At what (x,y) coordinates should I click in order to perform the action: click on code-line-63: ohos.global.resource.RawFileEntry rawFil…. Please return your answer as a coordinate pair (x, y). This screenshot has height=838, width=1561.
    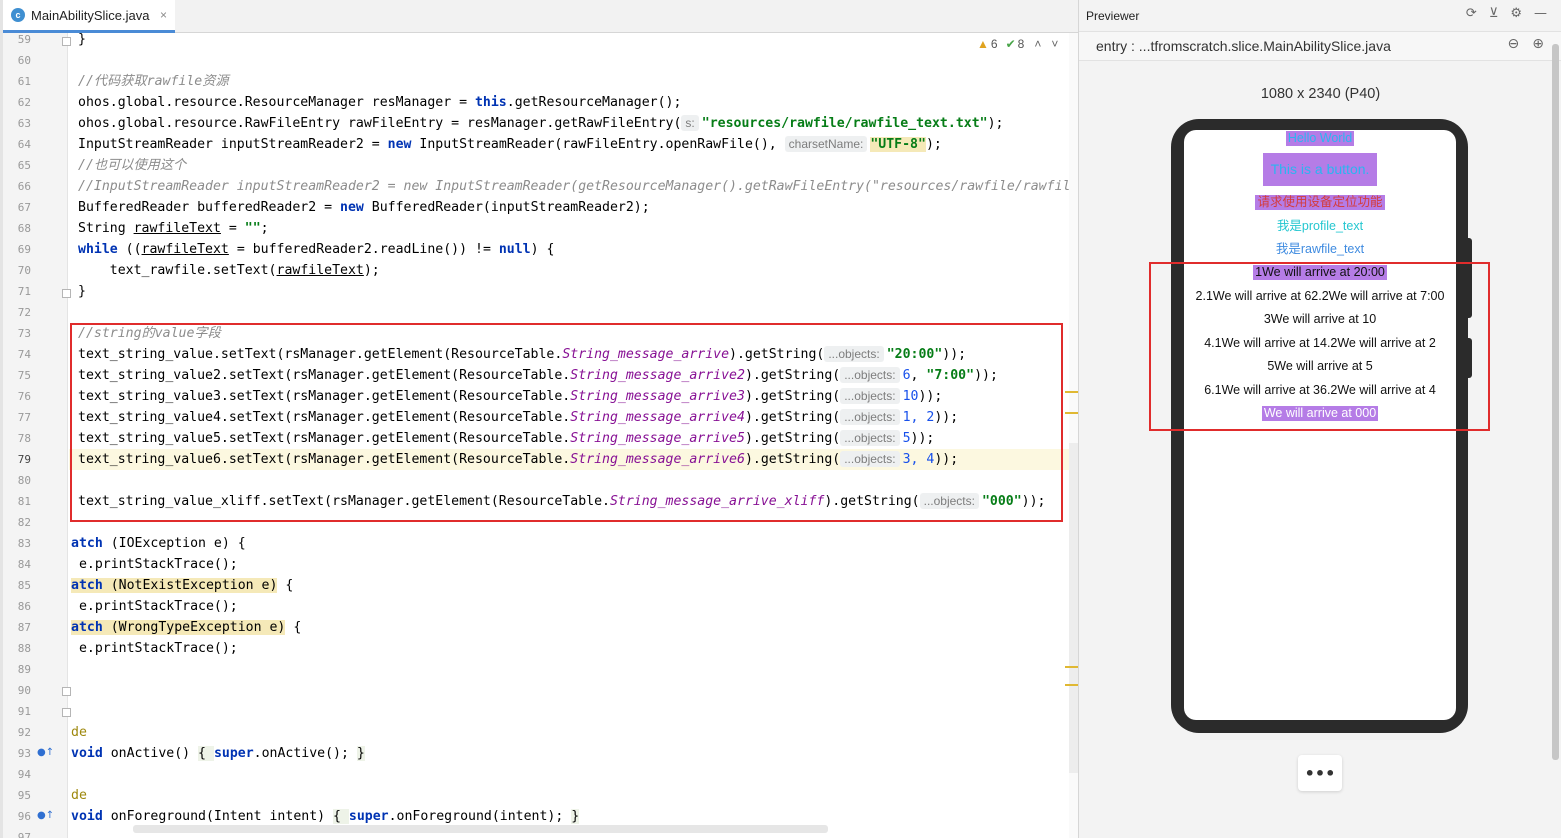
    Looking at the image, I should click on (541, 123).